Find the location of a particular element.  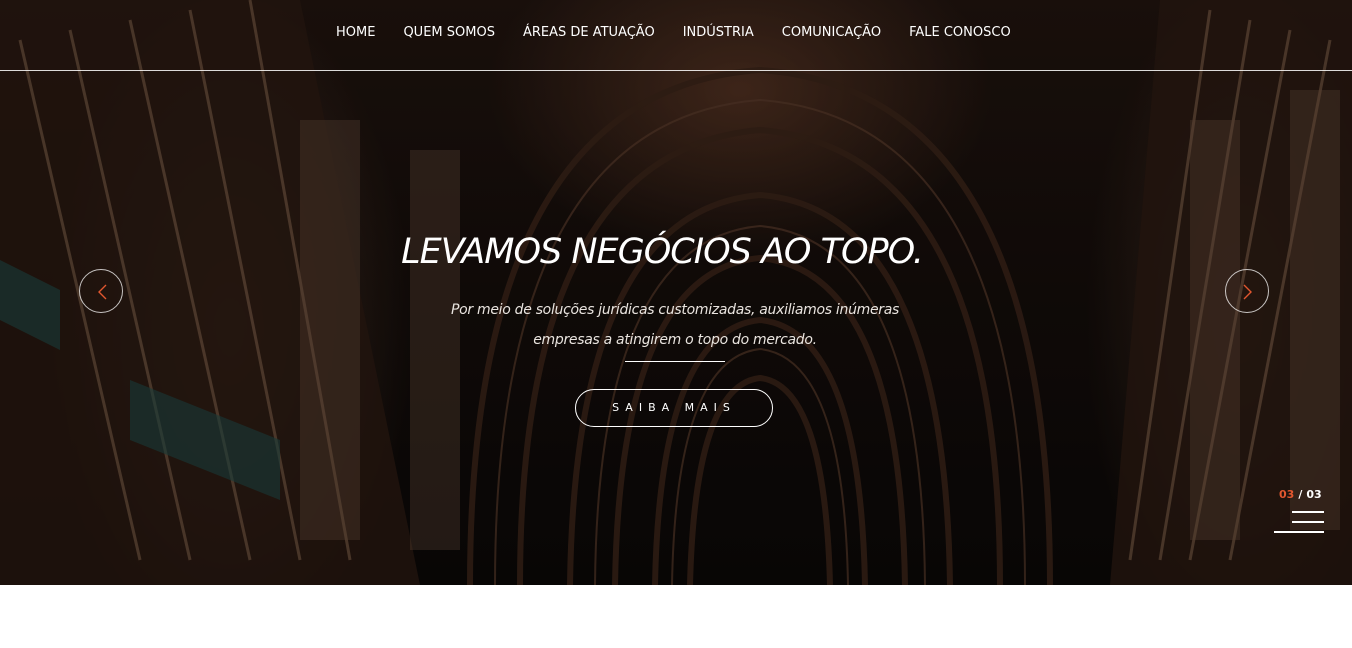

slide-total: 03 is located at coordinates (1314, 494).